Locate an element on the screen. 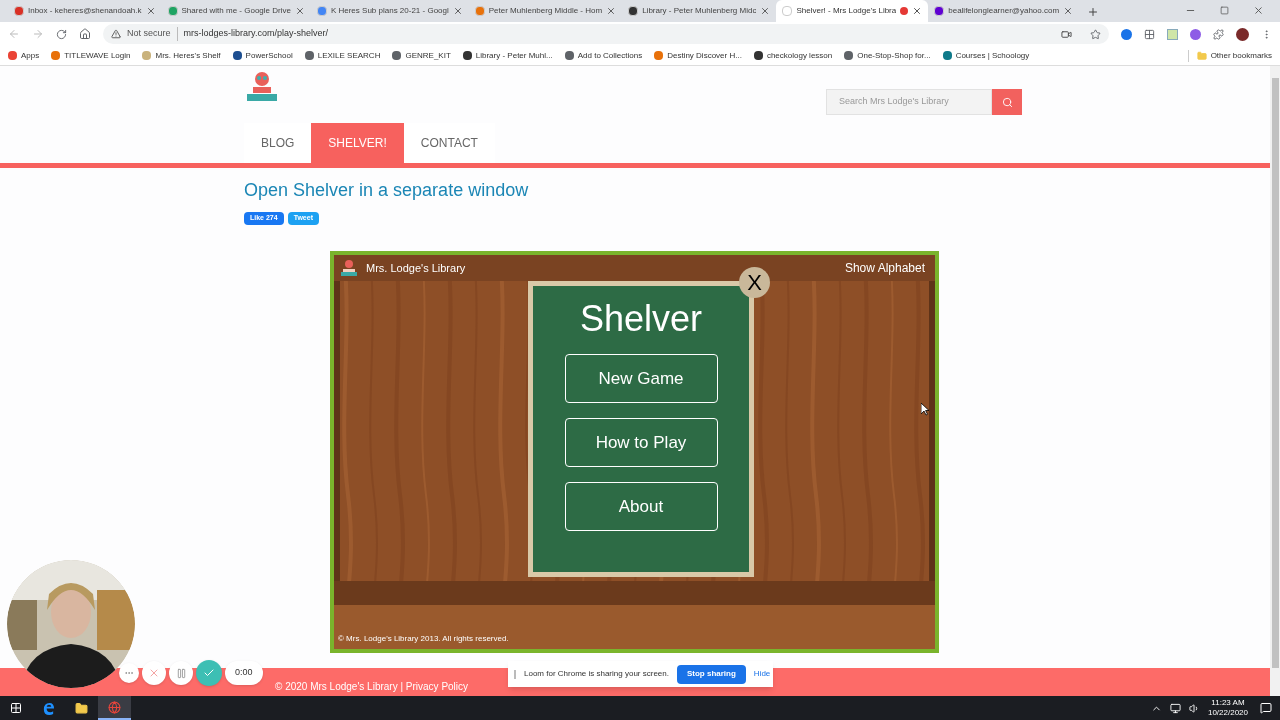  bookmark-item: LEXILE SEARCH is located at coordinates (342, 55).